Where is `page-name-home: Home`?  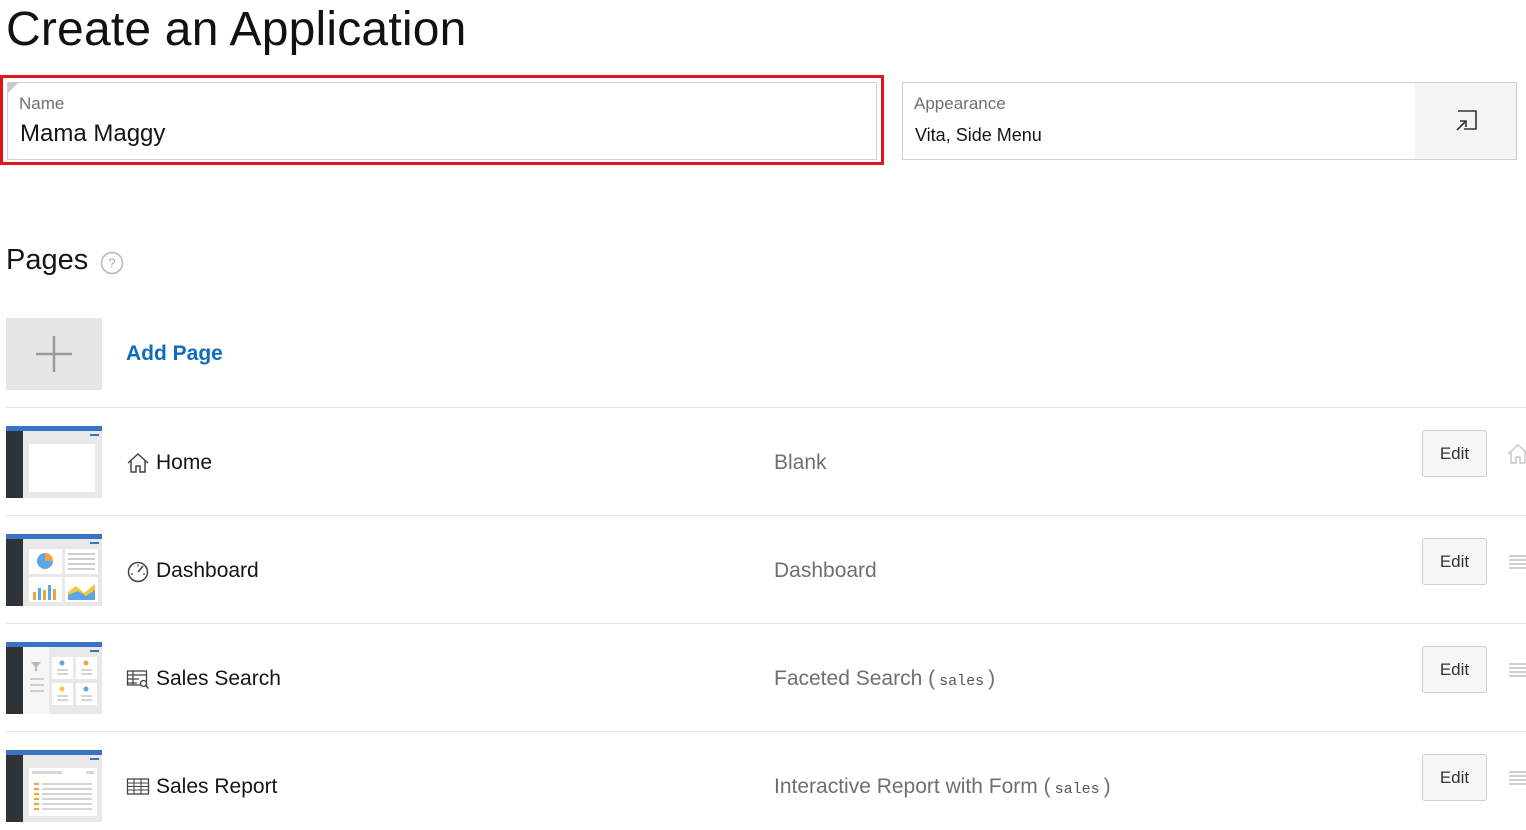 page-name-home: Home is located at coordinates (169, 463).